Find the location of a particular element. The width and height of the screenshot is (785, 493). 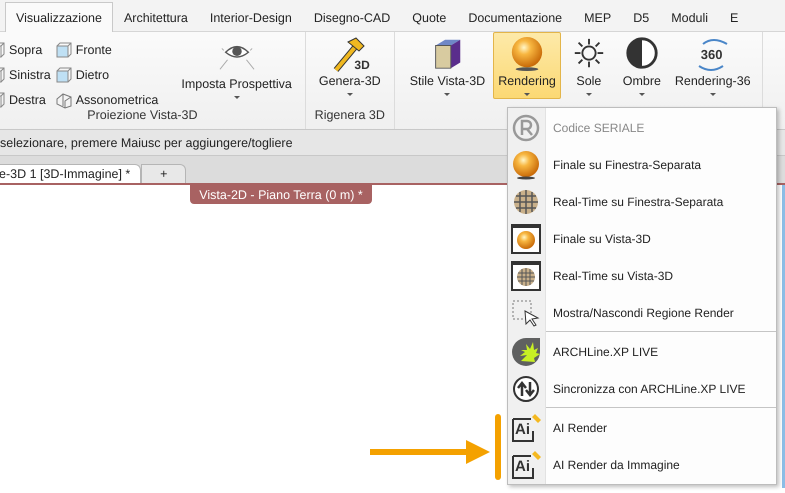

menu-item: Finale su Finestra-Separata is located at coordinates (642, 164).